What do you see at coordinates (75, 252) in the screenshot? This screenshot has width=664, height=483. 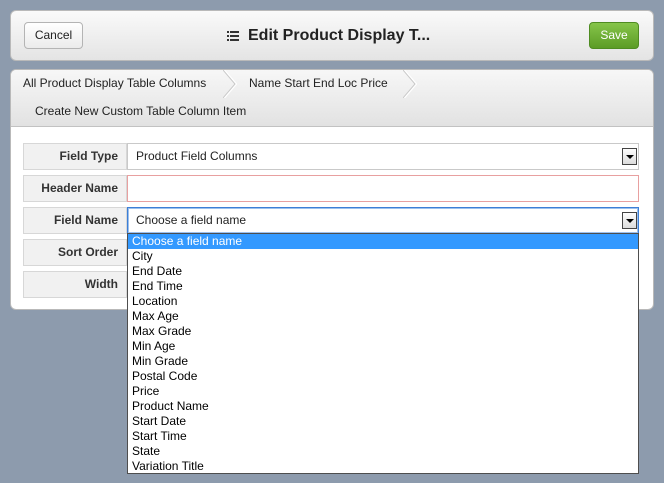 I see `sort-order-label: Sort Order` at bounding box center [75, 252].